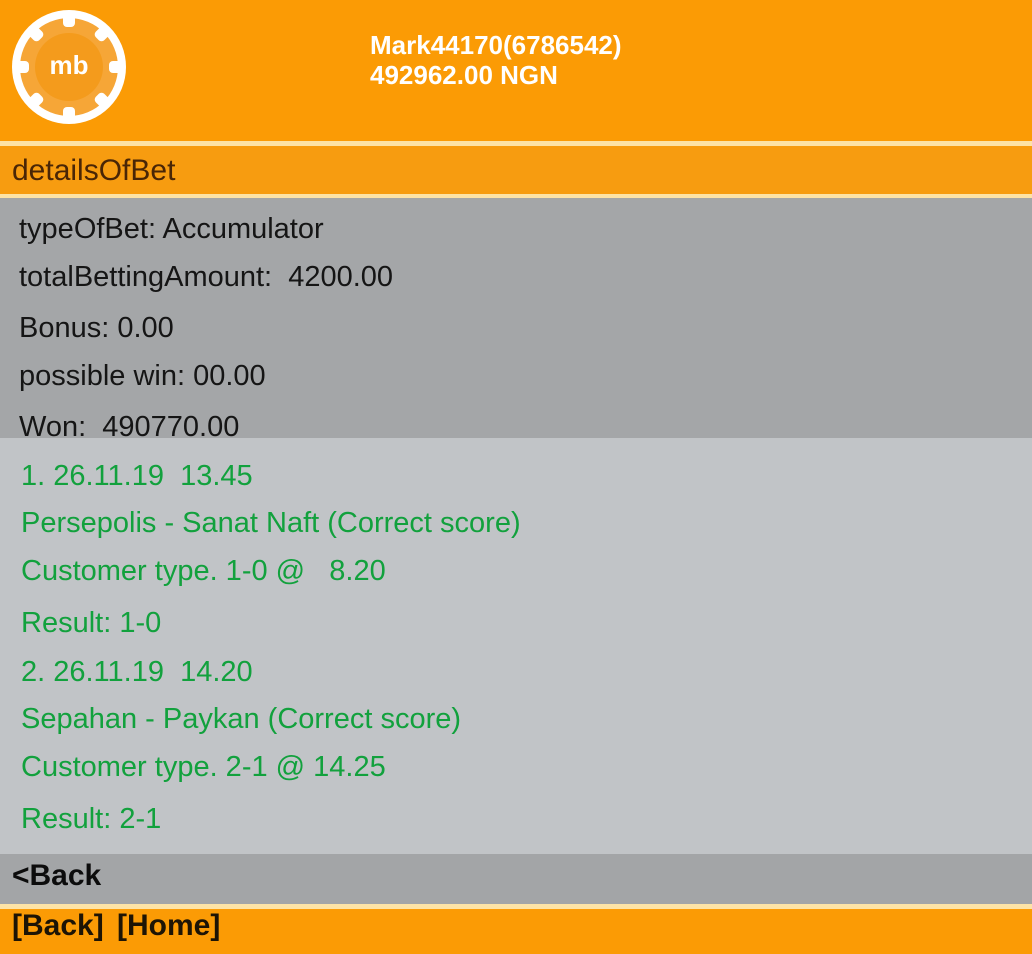 This screenshot has width=1032, height=954. Describe the element at coordinates (516, 879) in the screenshot. I see `back-bar: <Back` at that location.